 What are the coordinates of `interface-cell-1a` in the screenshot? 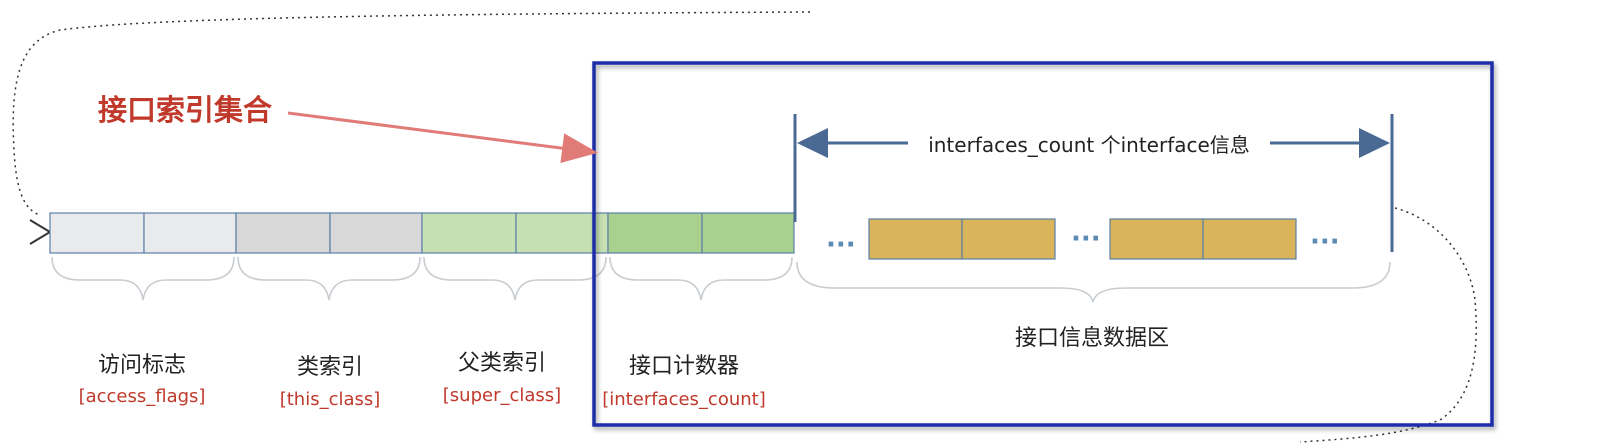 It's located at (915, 239).